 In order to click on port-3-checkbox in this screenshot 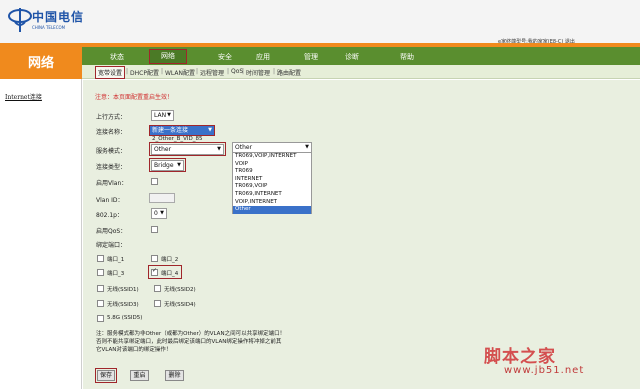, I will do `click(100, 272)`.